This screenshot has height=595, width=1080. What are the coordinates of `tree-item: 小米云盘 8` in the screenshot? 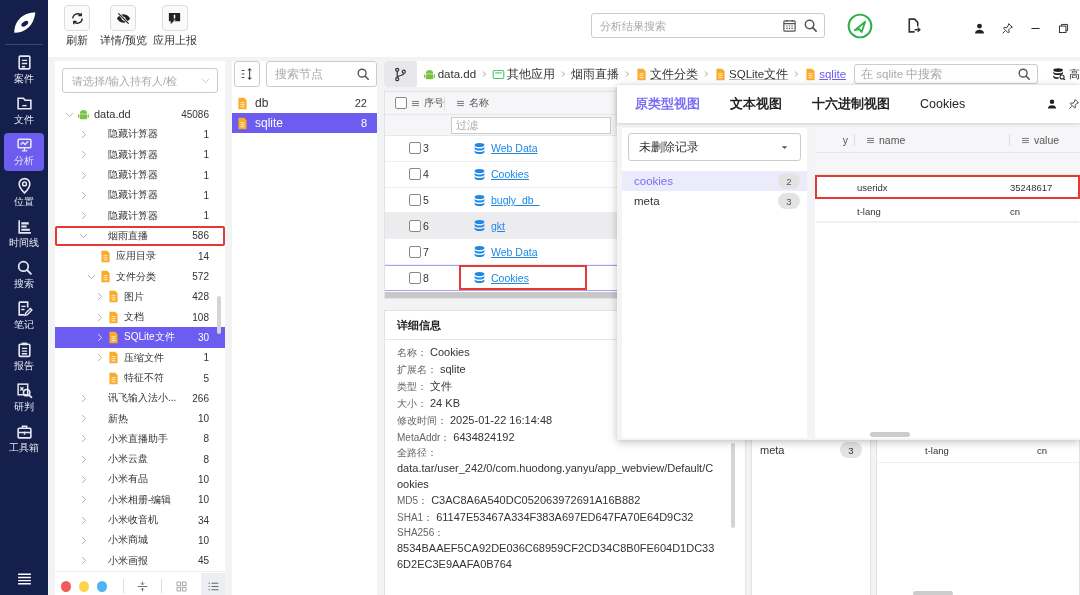 It's located at (140, 459).